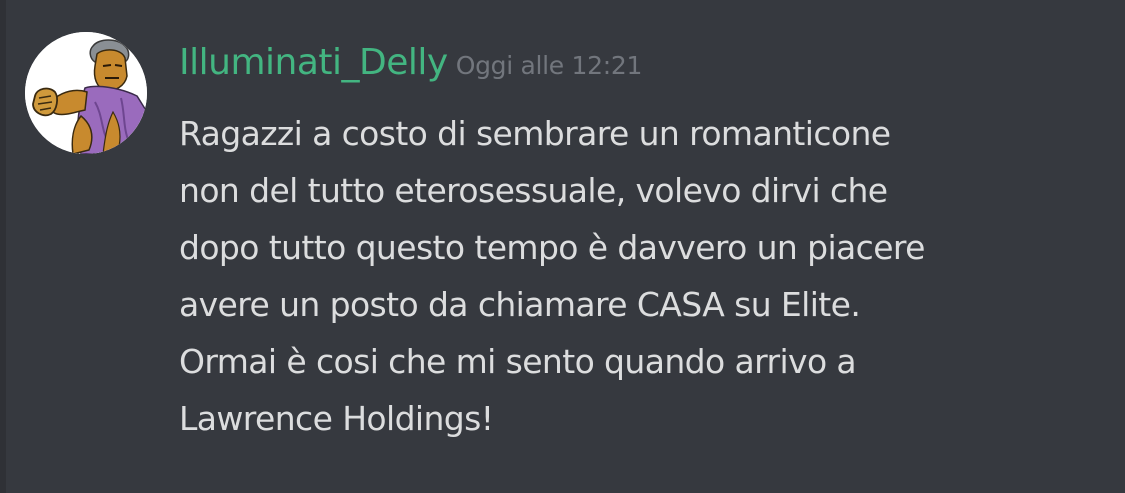 The height and width of the screenshot is (493, 1125). What do you see at coordinates (336, 418) in the screenshot?
I see `message-line: Lawrence Holdings!` at bounding box center [336, 418].